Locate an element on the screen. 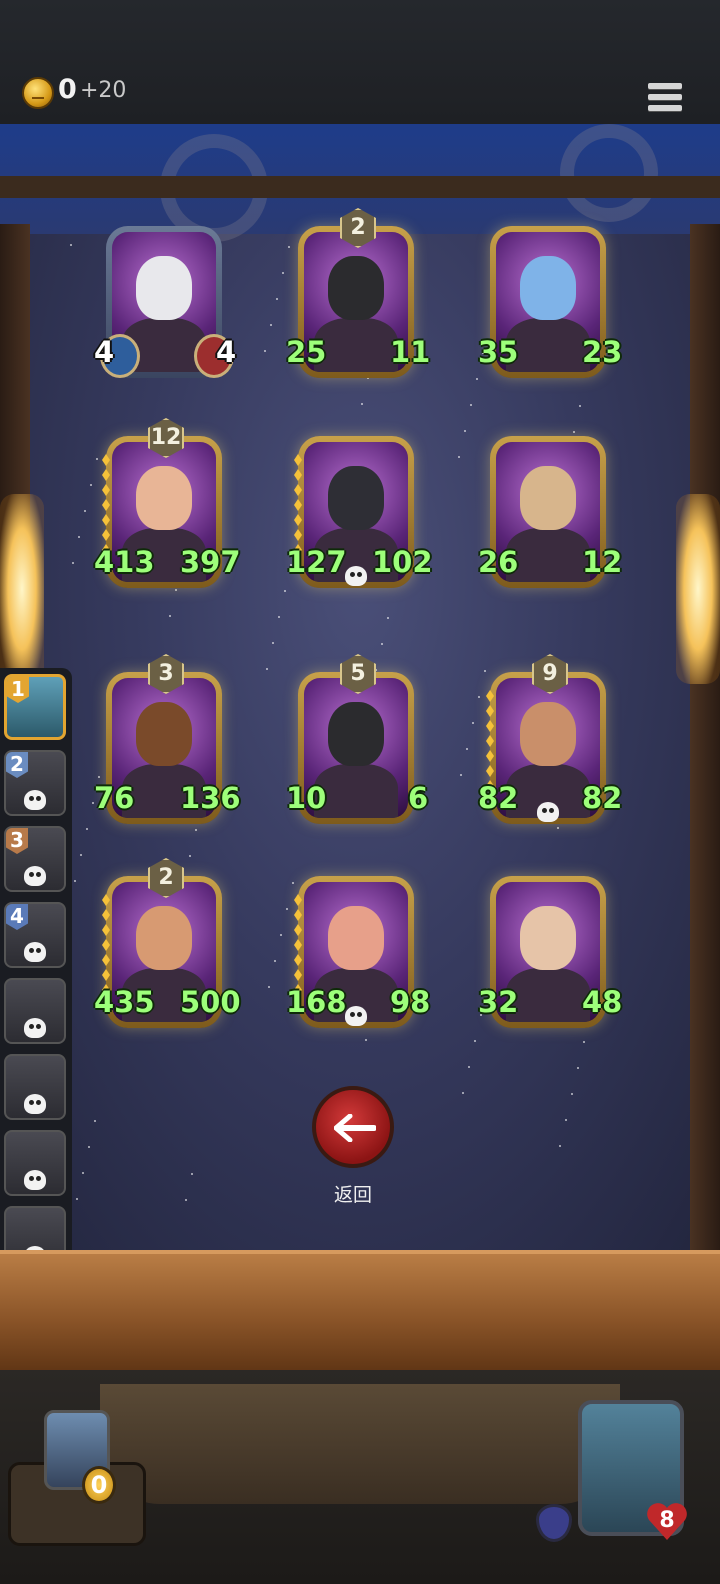  health-value: 500 is located at coordinates (210, 1002).